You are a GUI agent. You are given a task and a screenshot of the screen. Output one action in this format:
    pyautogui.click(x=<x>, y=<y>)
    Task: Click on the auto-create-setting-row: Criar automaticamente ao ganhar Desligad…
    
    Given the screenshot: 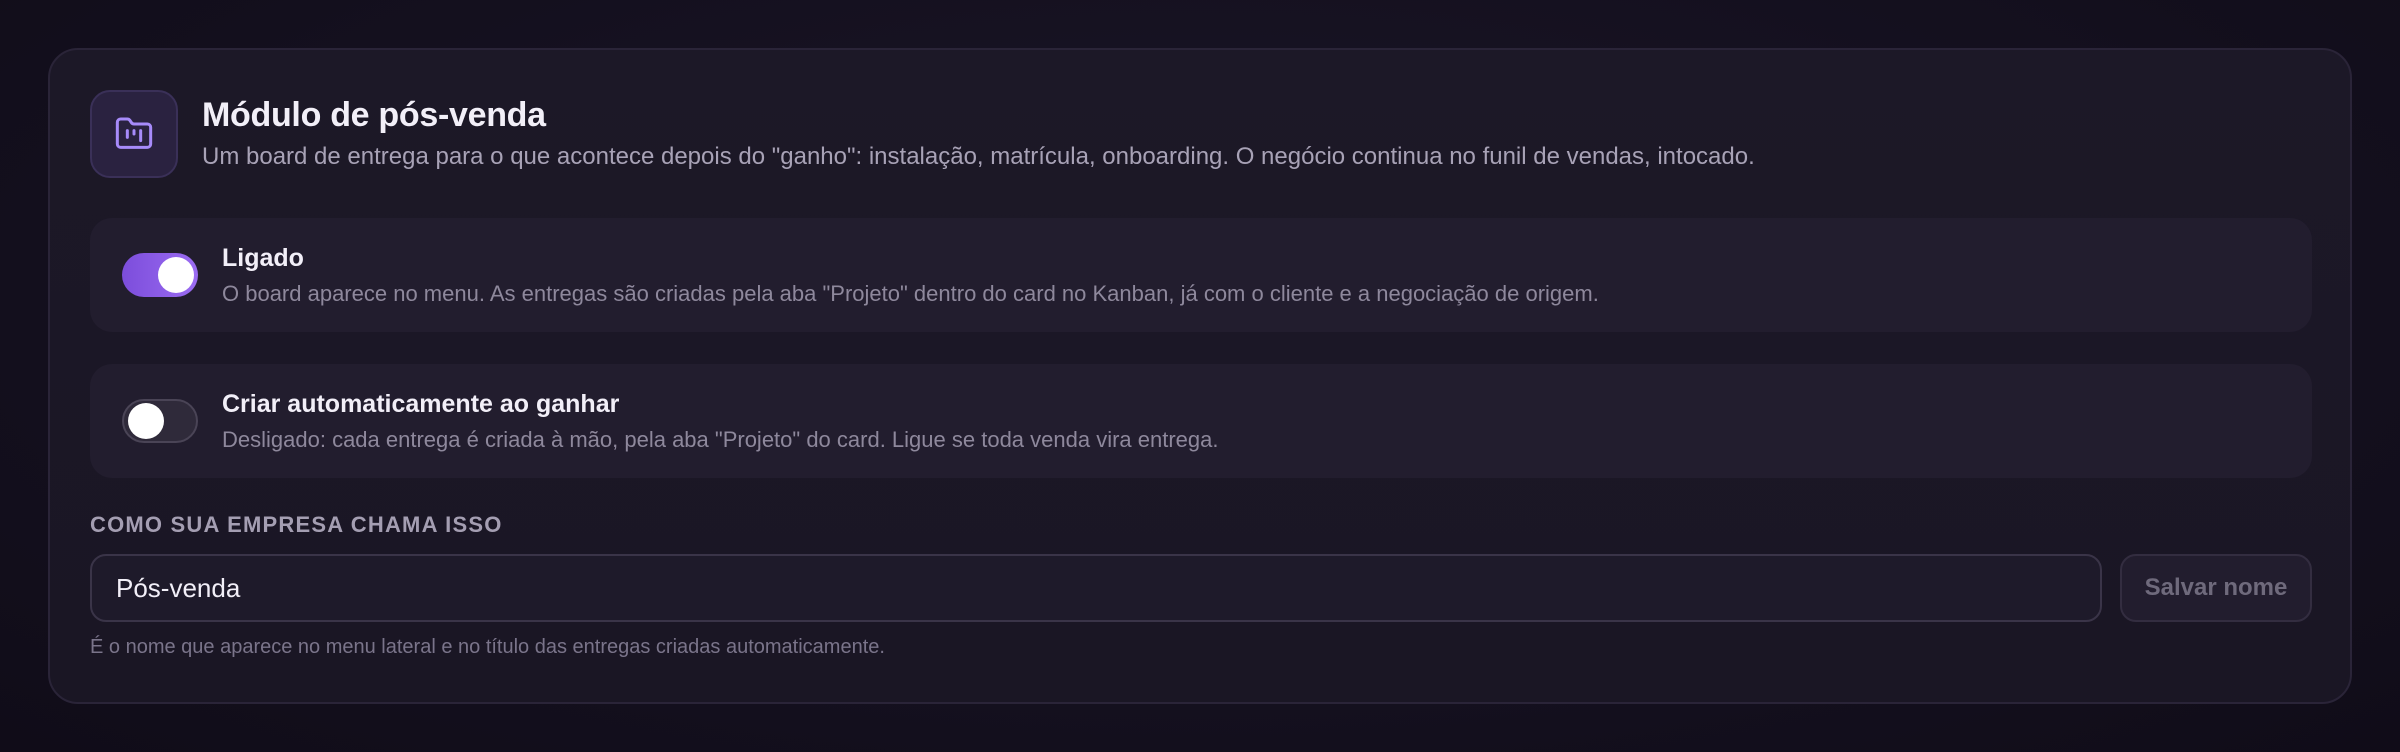 What is the action you would take?
    pyautogui.click(x=1201, y=421)
    